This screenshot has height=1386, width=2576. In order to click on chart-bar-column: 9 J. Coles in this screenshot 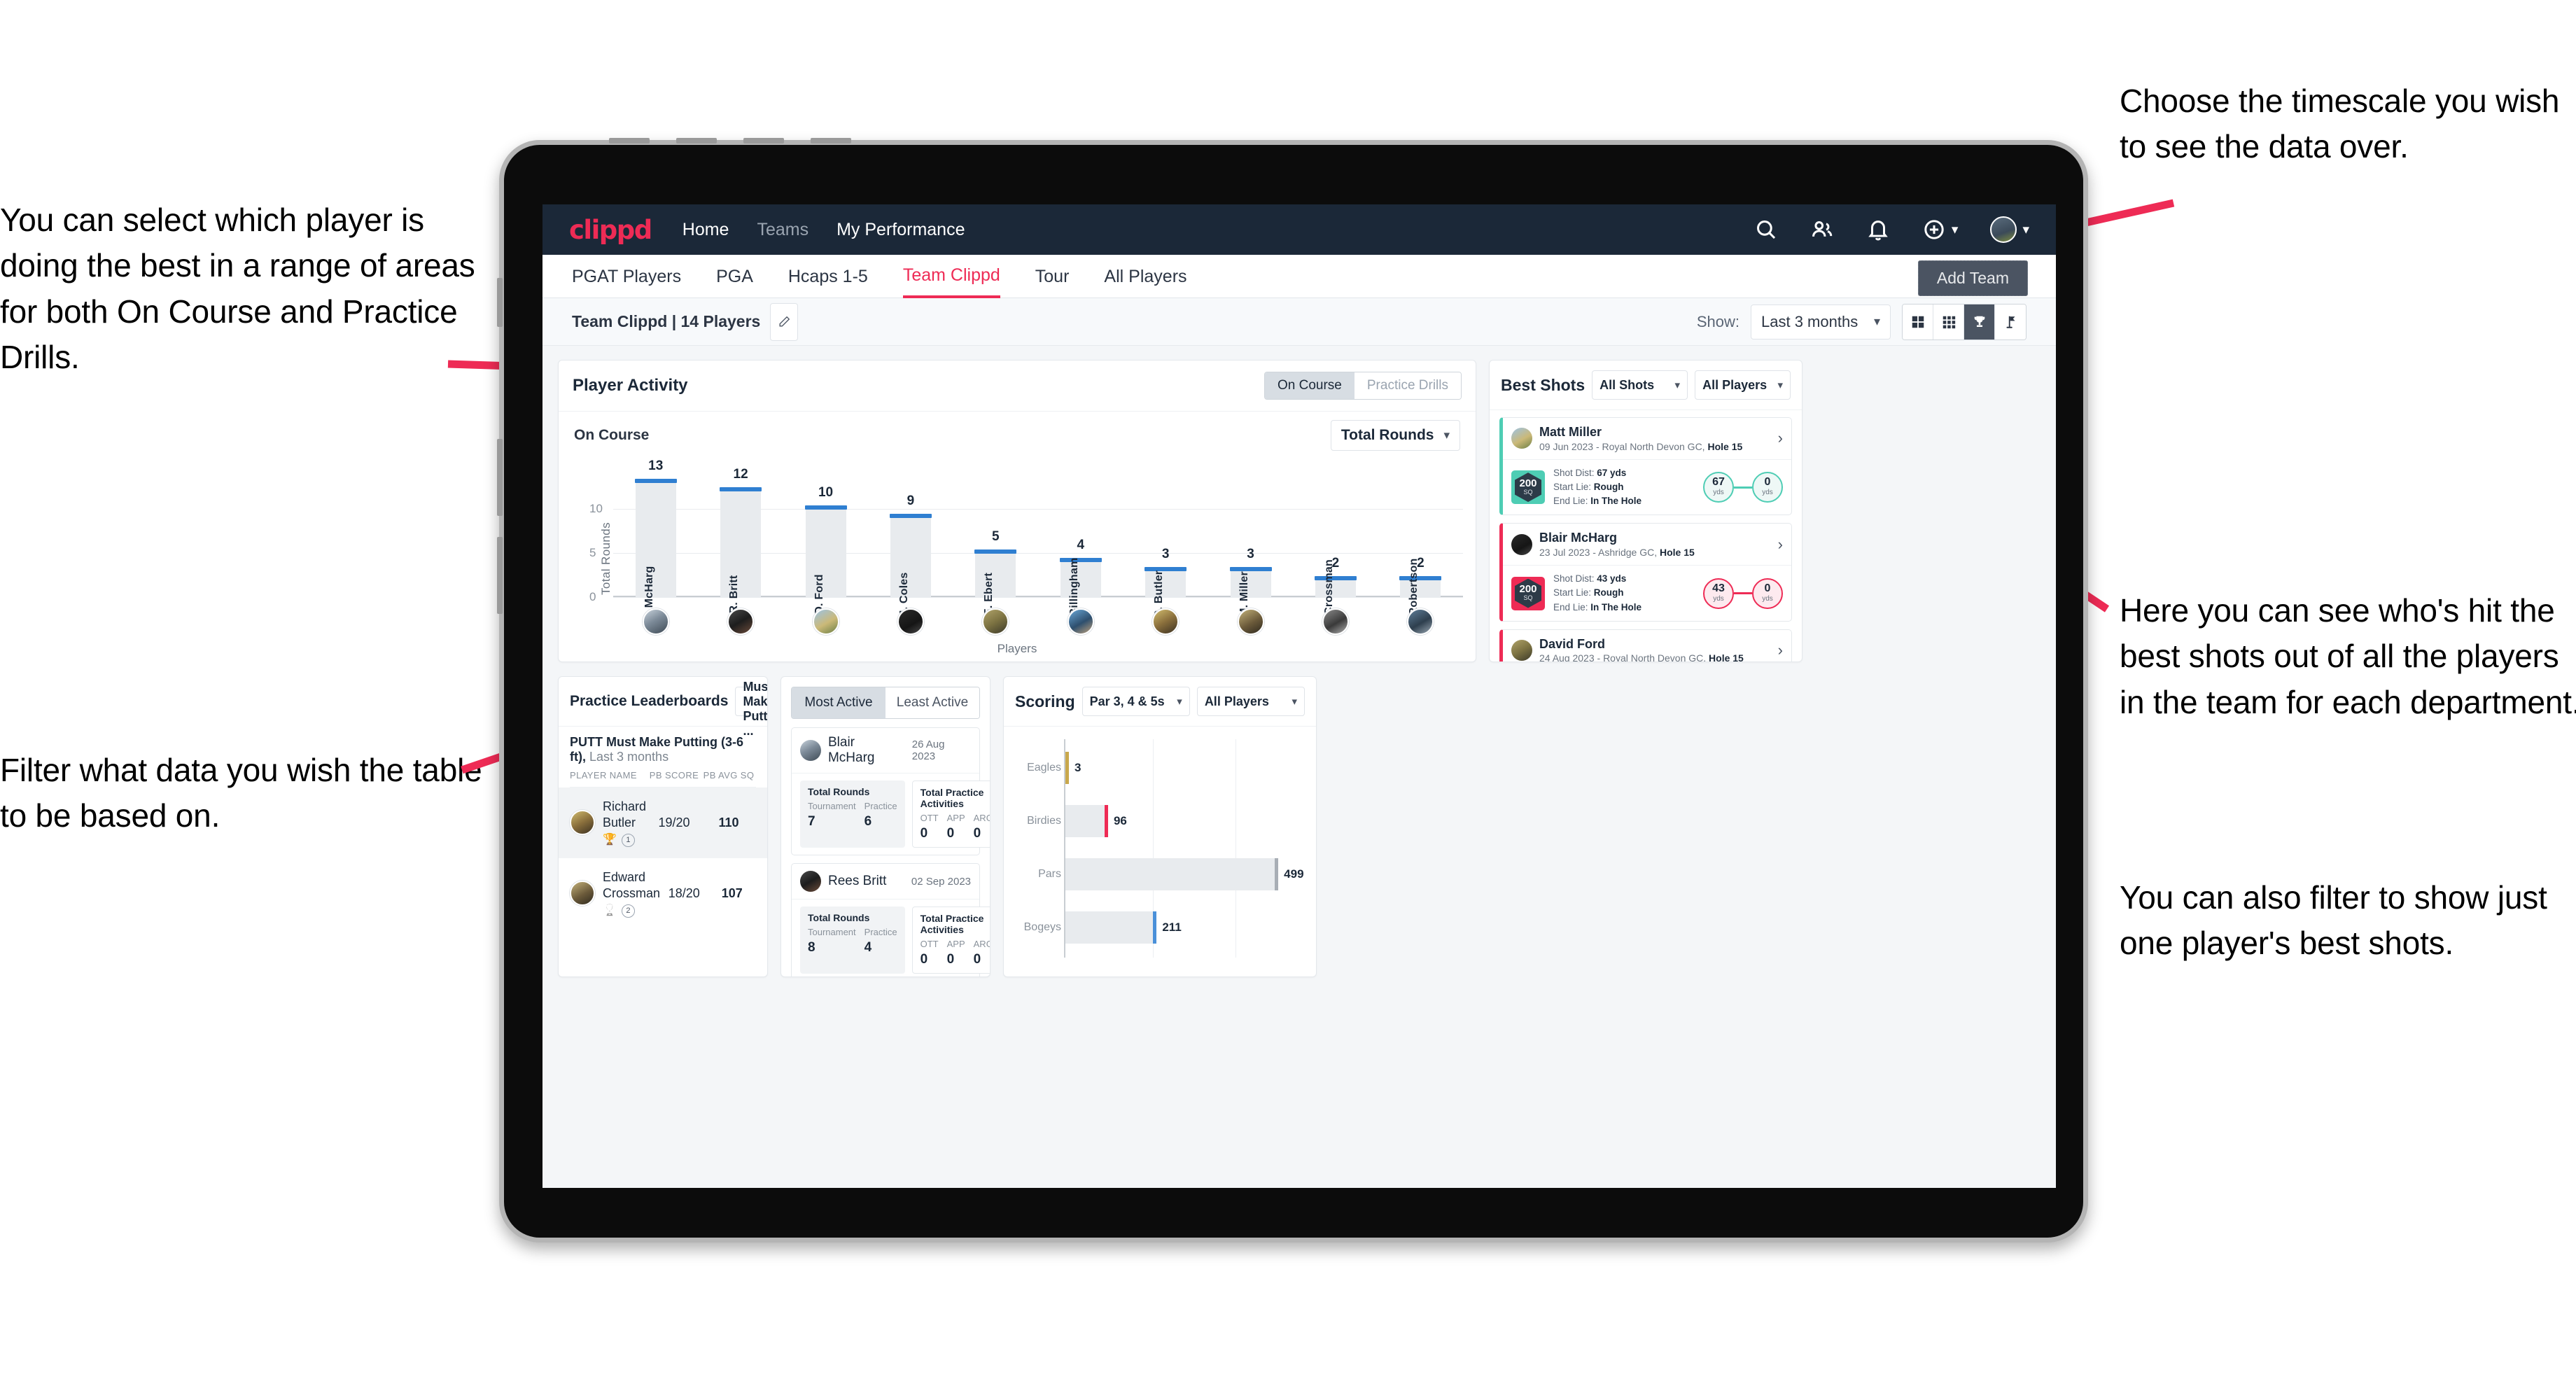, I will do `click(910, 544)`.